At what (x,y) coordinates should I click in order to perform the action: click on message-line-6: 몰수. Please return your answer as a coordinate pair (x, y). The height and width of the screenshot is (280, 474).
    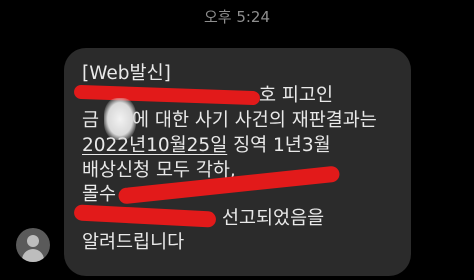
    Looking at the image, I should click on (99, 195).